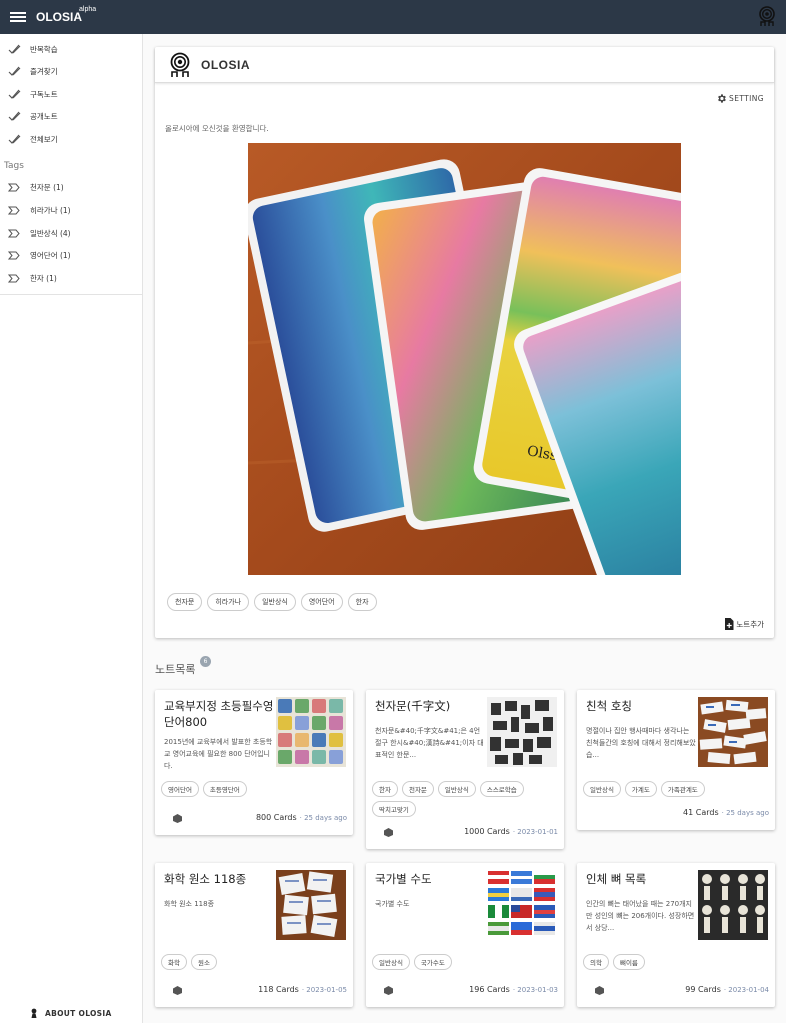 The height and width of the screenshot is (1023, 786). Describe the element at coordinates (44, 94) in the screenshot. I see `sidebar-item-label: 구독노트` at that location.